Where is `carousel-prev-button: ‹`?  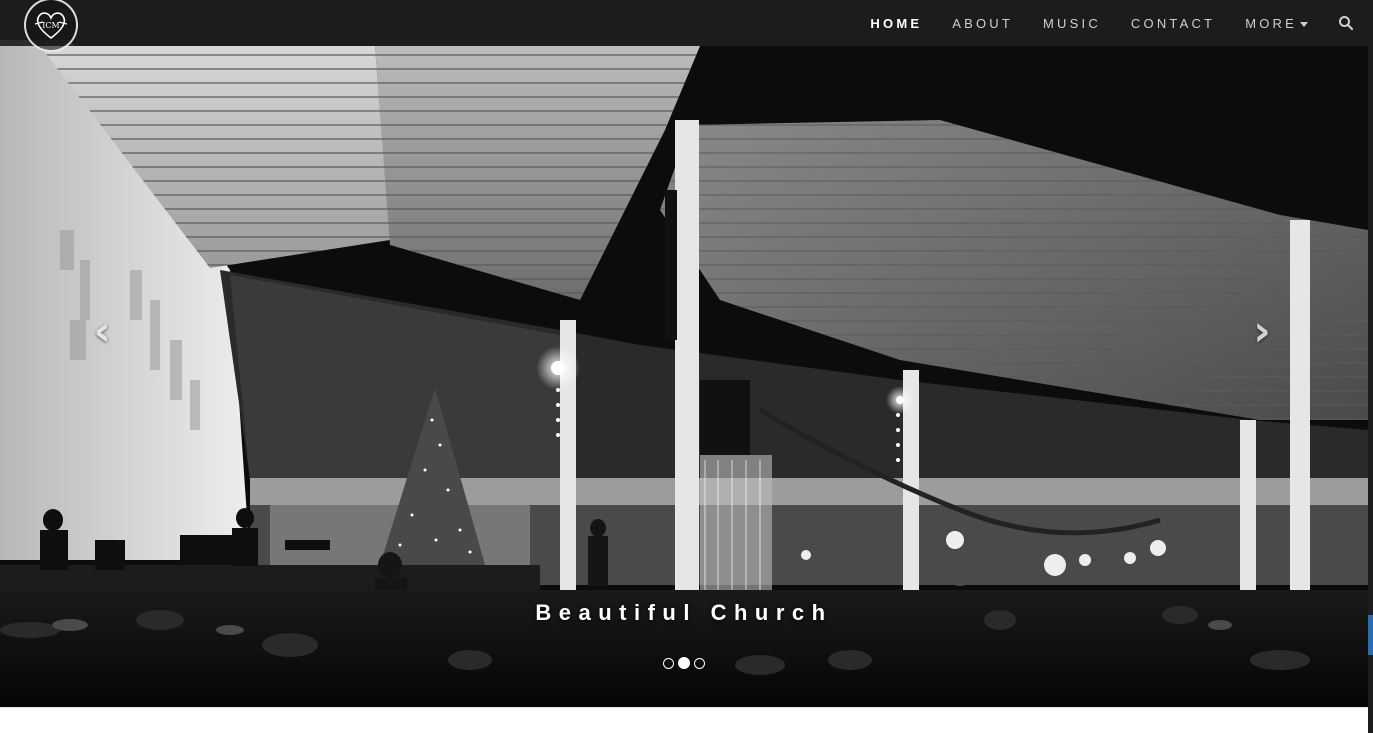 carousel-prev-button: ‹ is located at coordinates (102, 330).